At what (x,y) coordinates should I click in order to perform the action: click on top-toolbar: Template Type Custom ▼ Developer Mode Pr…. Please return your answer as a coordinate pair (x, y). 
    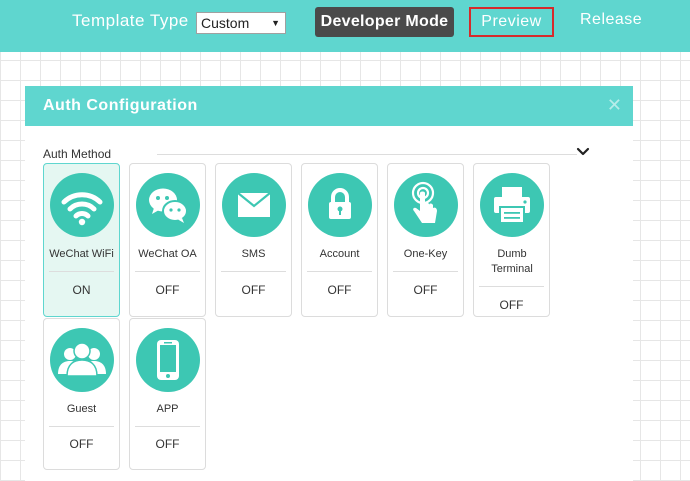
    Looking at the image, I should click on (345, 26).